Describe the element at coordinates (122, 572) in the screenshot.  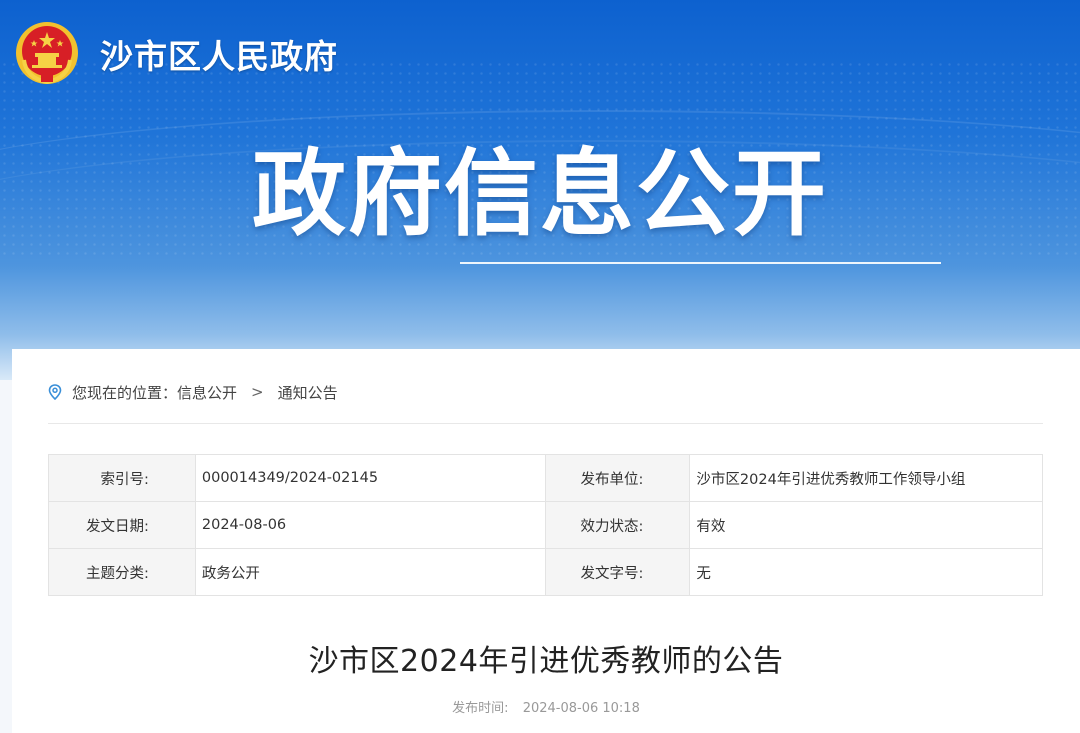
I see `meta-label-topic: 主题分类:` at that location.